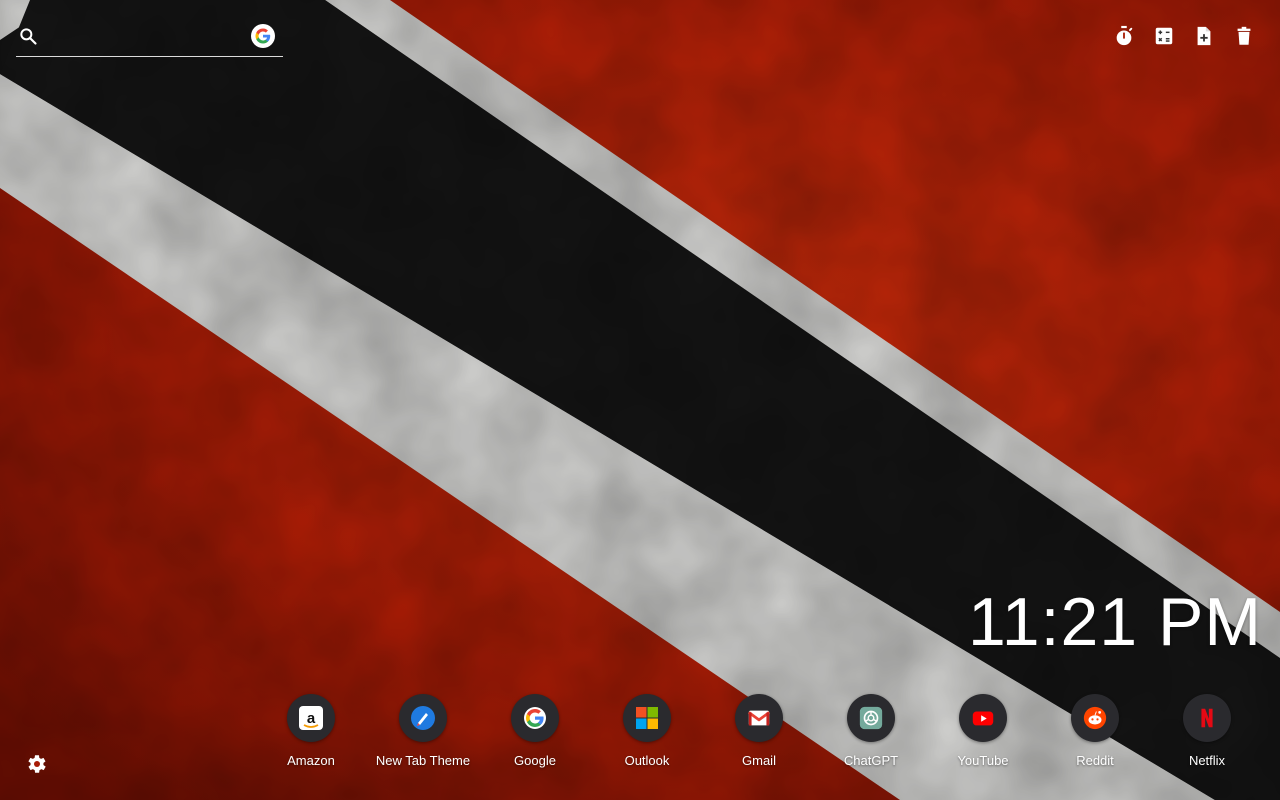  Describe the element at coordinates (1124, 36) in the screenshot. I see `stopwatch-icon` at that location.